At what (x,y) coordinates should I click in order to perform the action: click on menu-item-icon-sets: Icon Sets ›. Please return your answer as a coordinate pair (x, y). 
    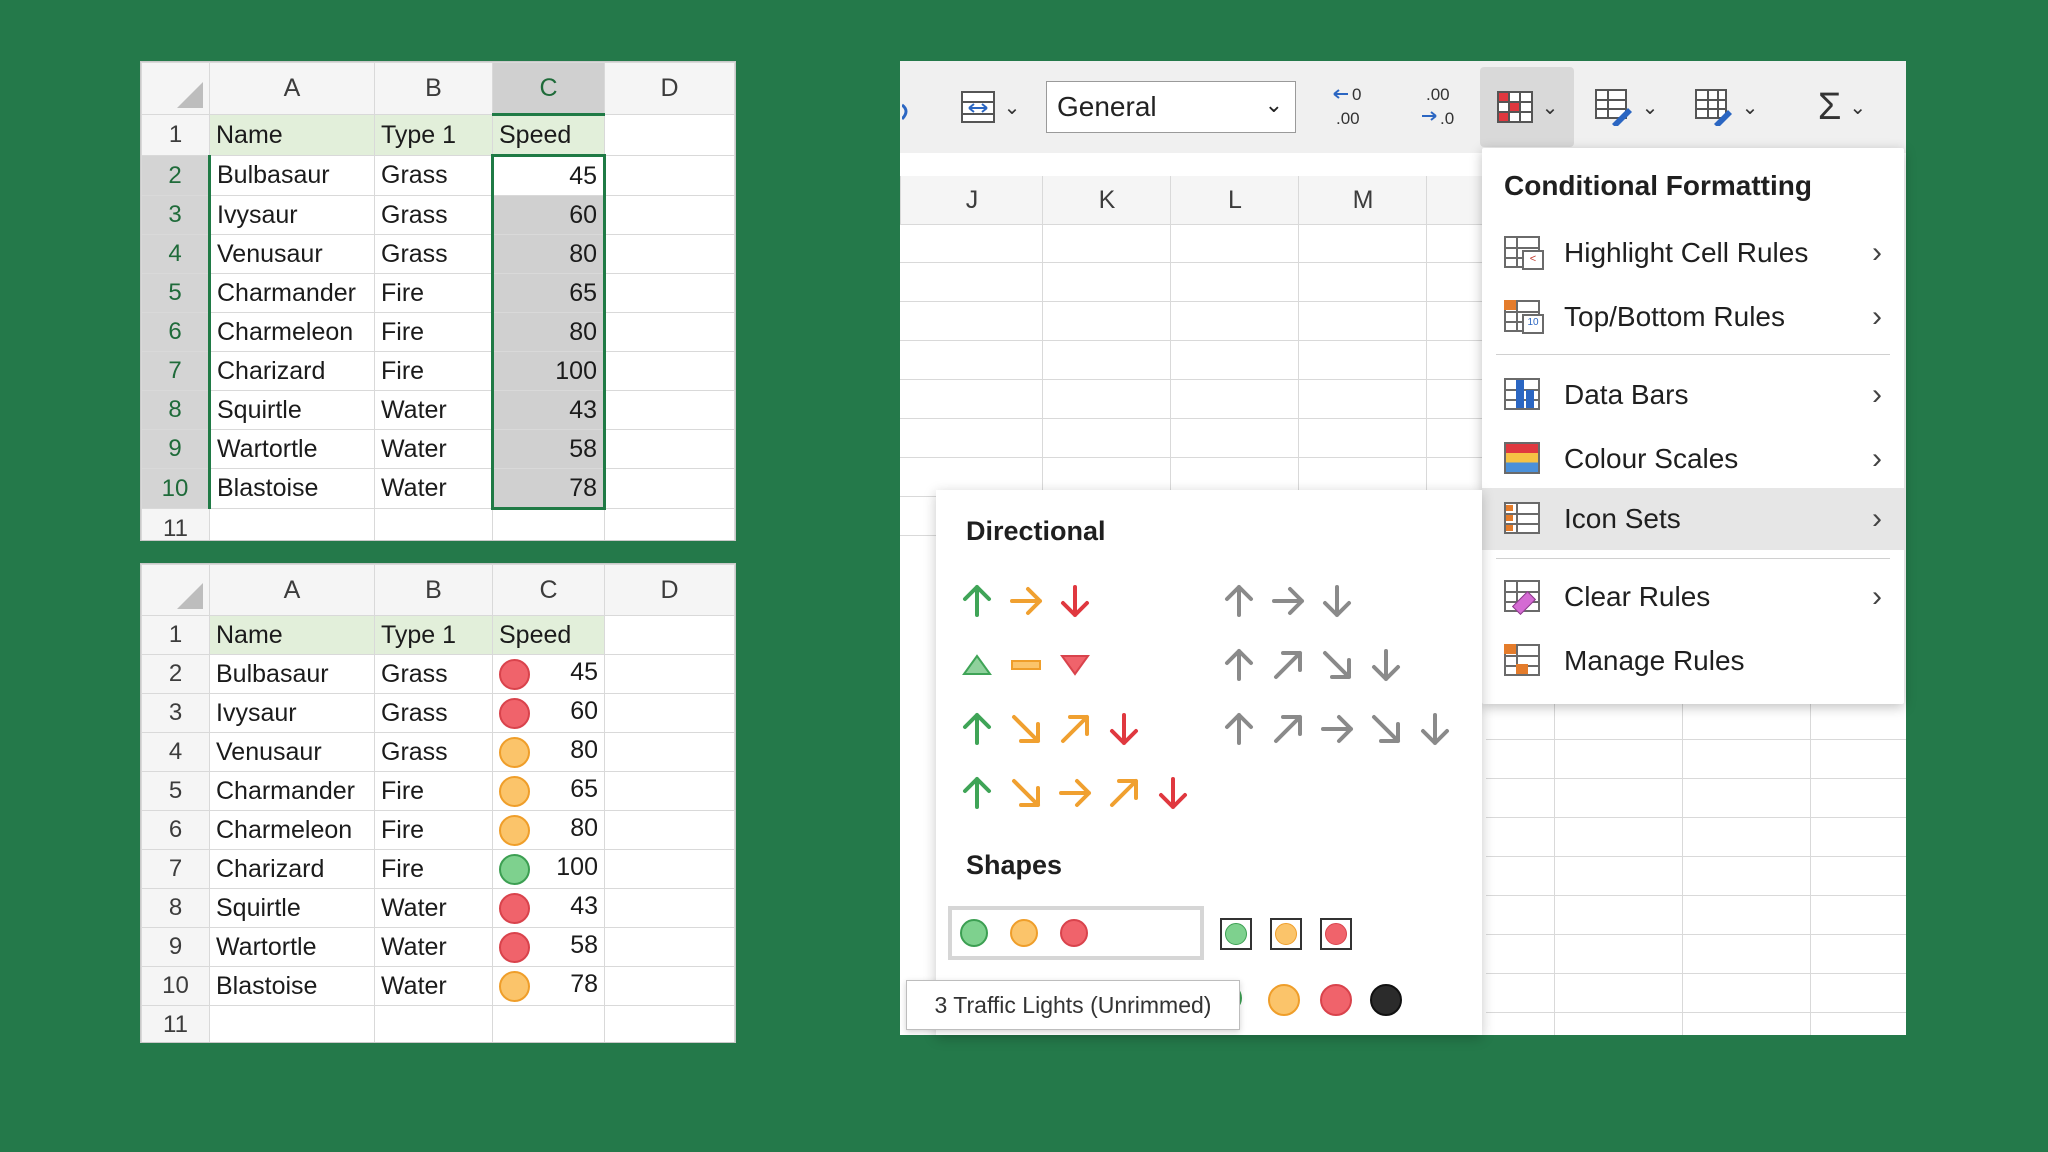
    Looking at the image, I should click on (1693, 519).